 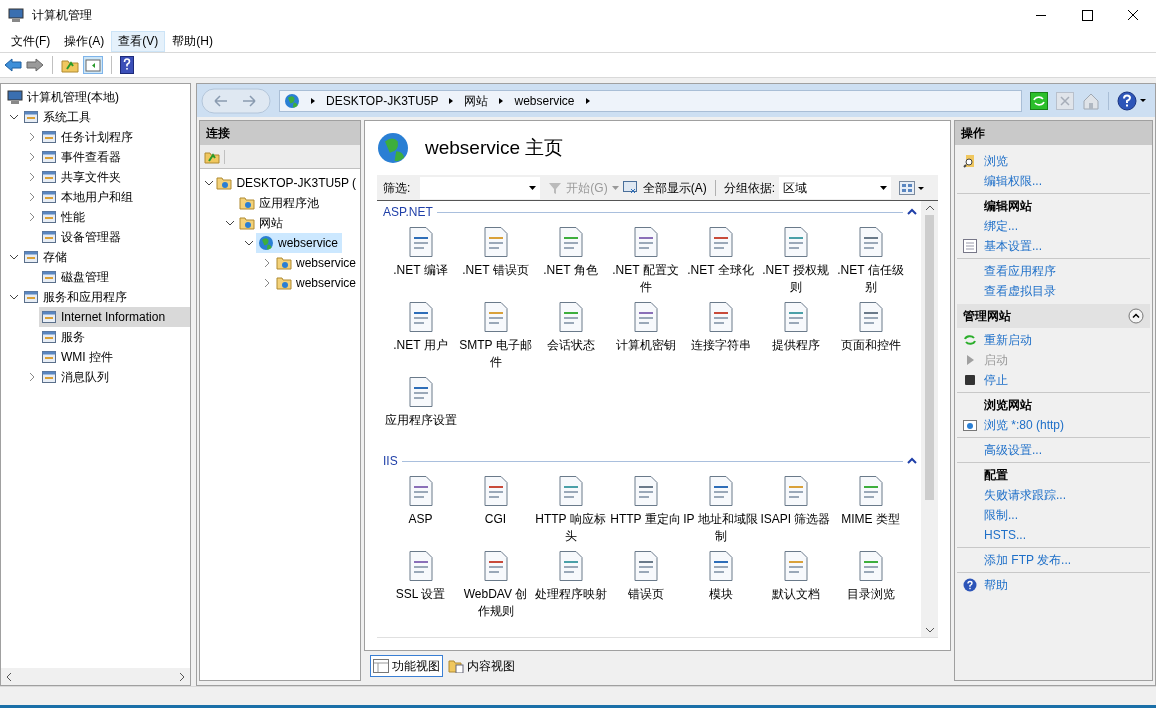 I want to click on action-link: 浏览, so click(x=995, y=161).